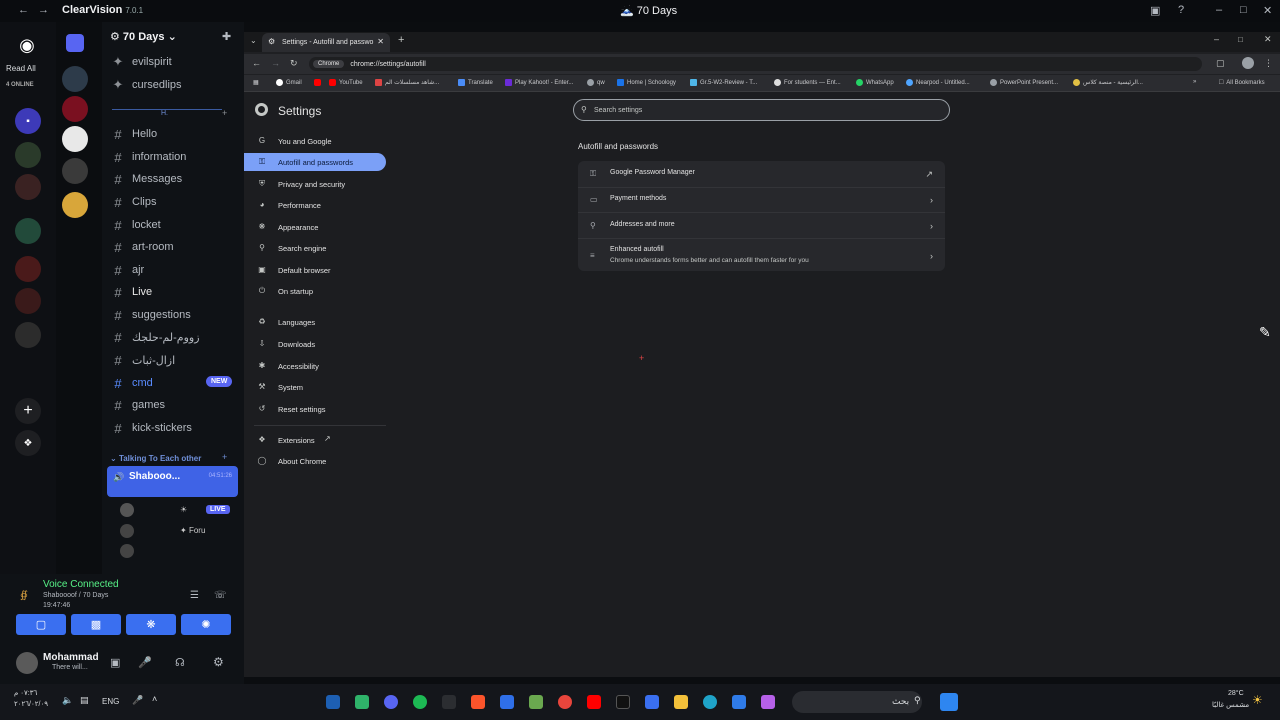 The image size is (1280, 720). What do you see at coordinates (1240, 39) in the screenshot?
I see `chrome-maximize-icon: □` at bounding box center [1240, 39].